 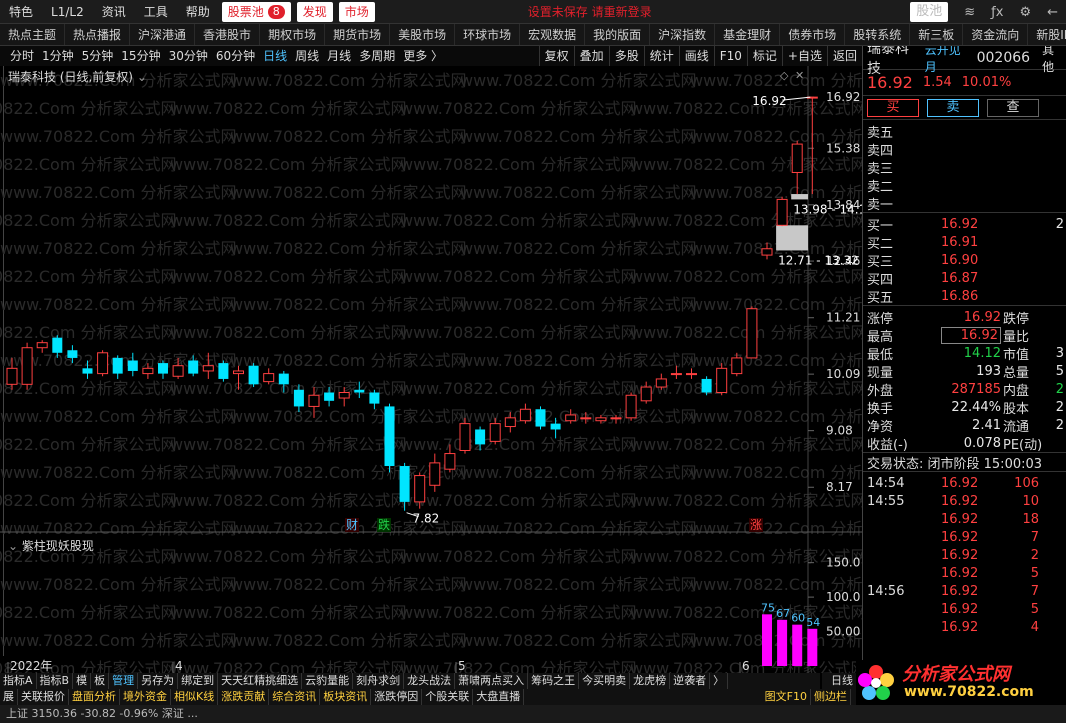 I want to click on ind-tab: 刻舟求剑, so click(x=379, y=681).